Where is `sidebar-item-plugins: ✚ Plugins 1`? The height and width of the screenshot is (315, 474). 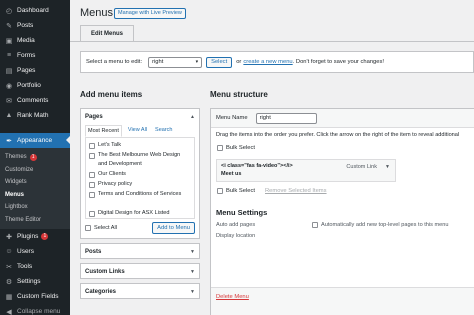
sidebar-item-plugins: ✚ Plugins 1 is located at coordinates (35, 236).